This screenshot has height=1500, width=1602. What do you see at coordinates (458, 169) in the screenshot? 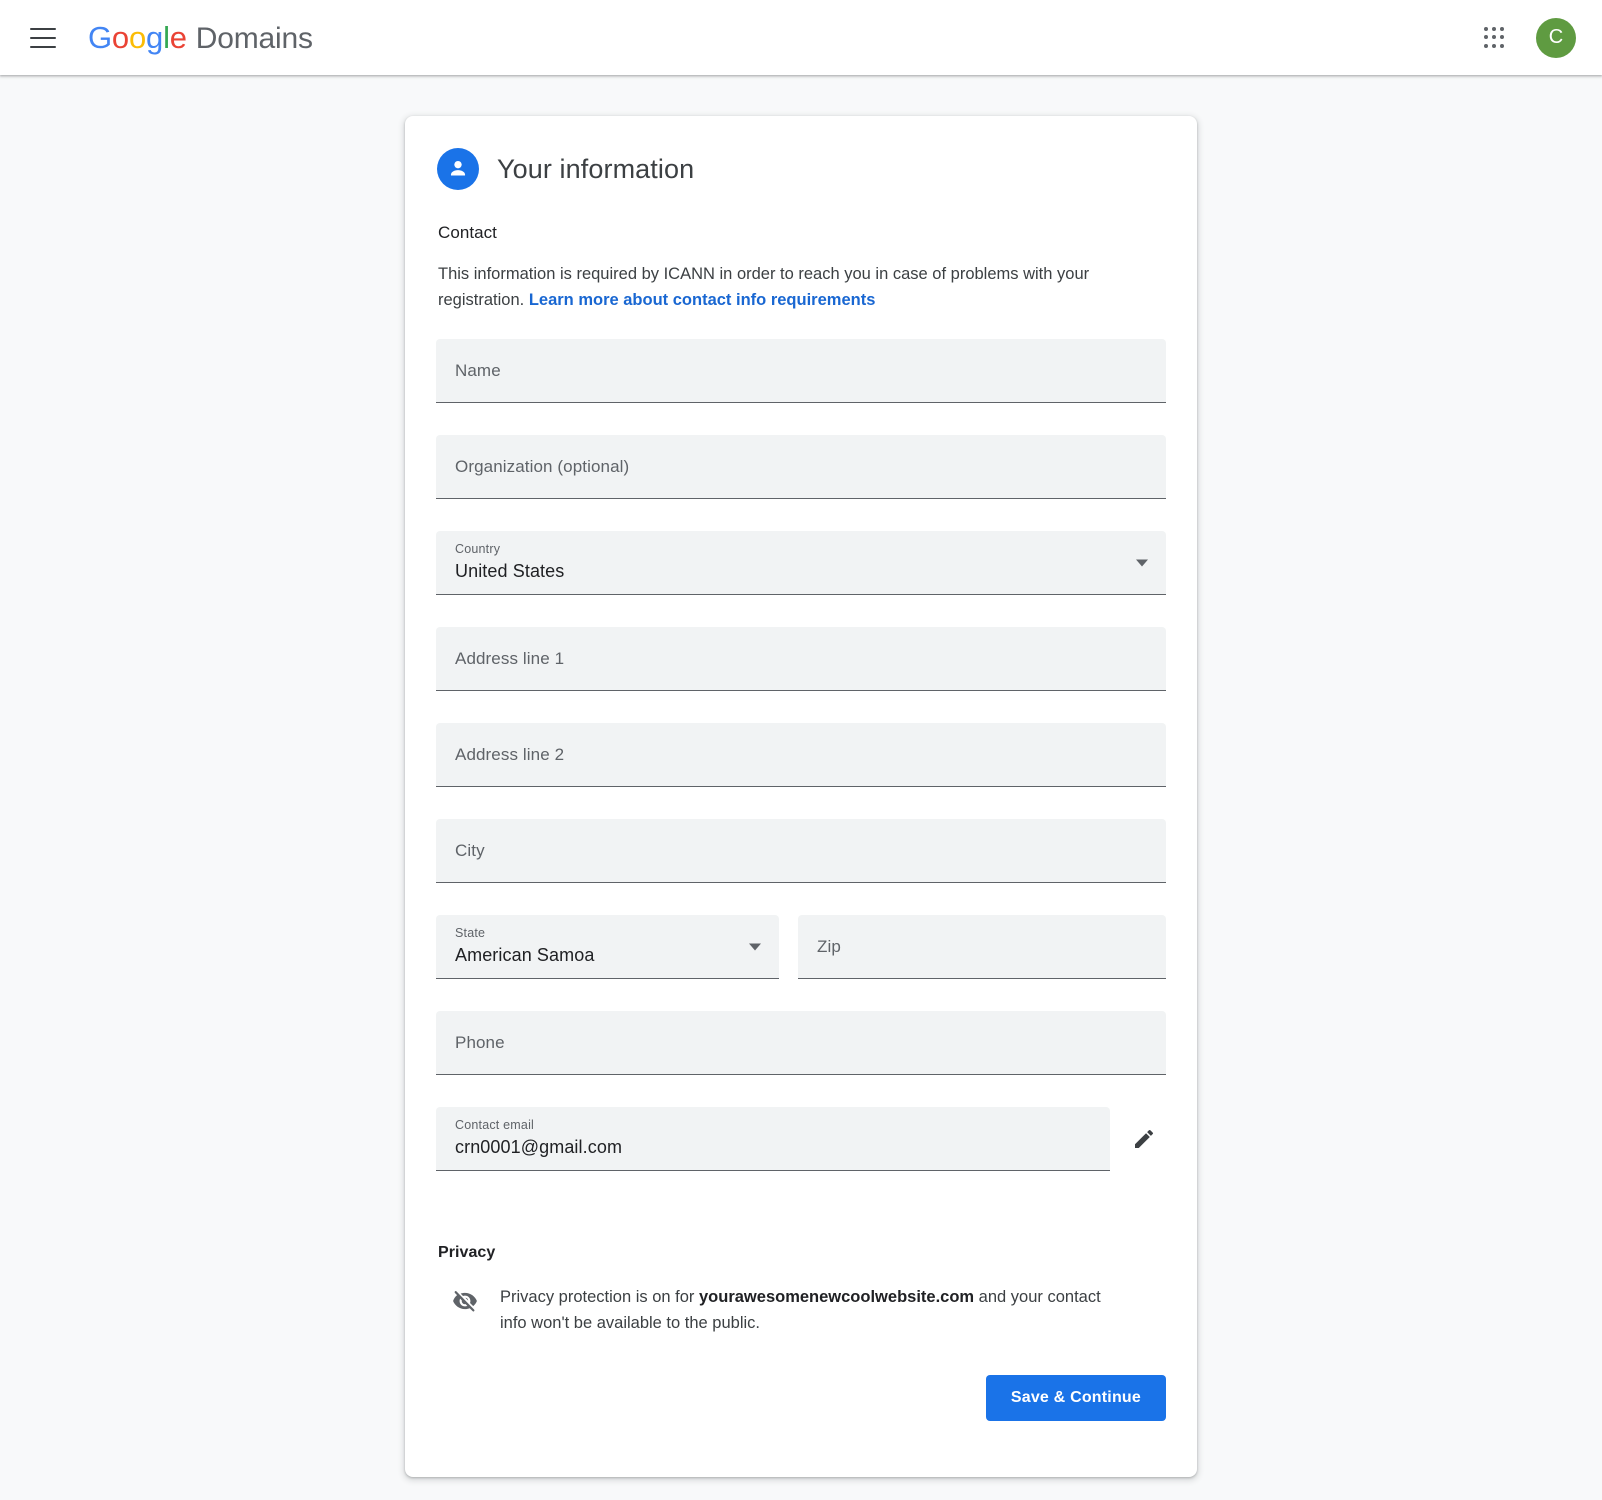
I see `person-icon` at bounding box center [458, 169].